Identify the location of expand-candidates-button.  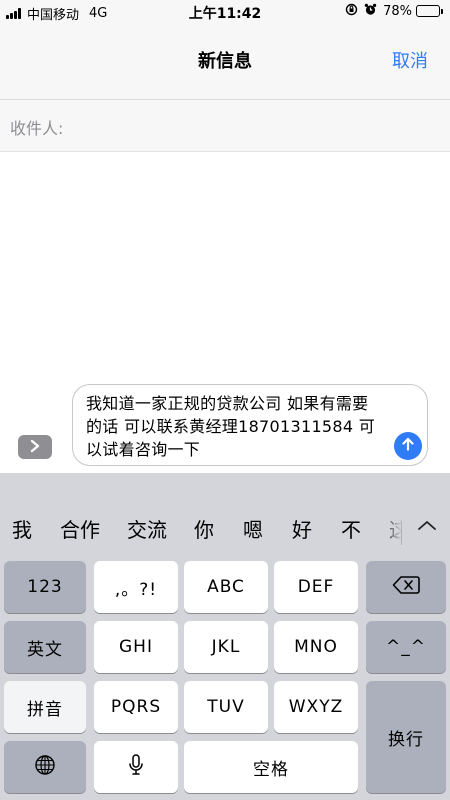
(427, 527).